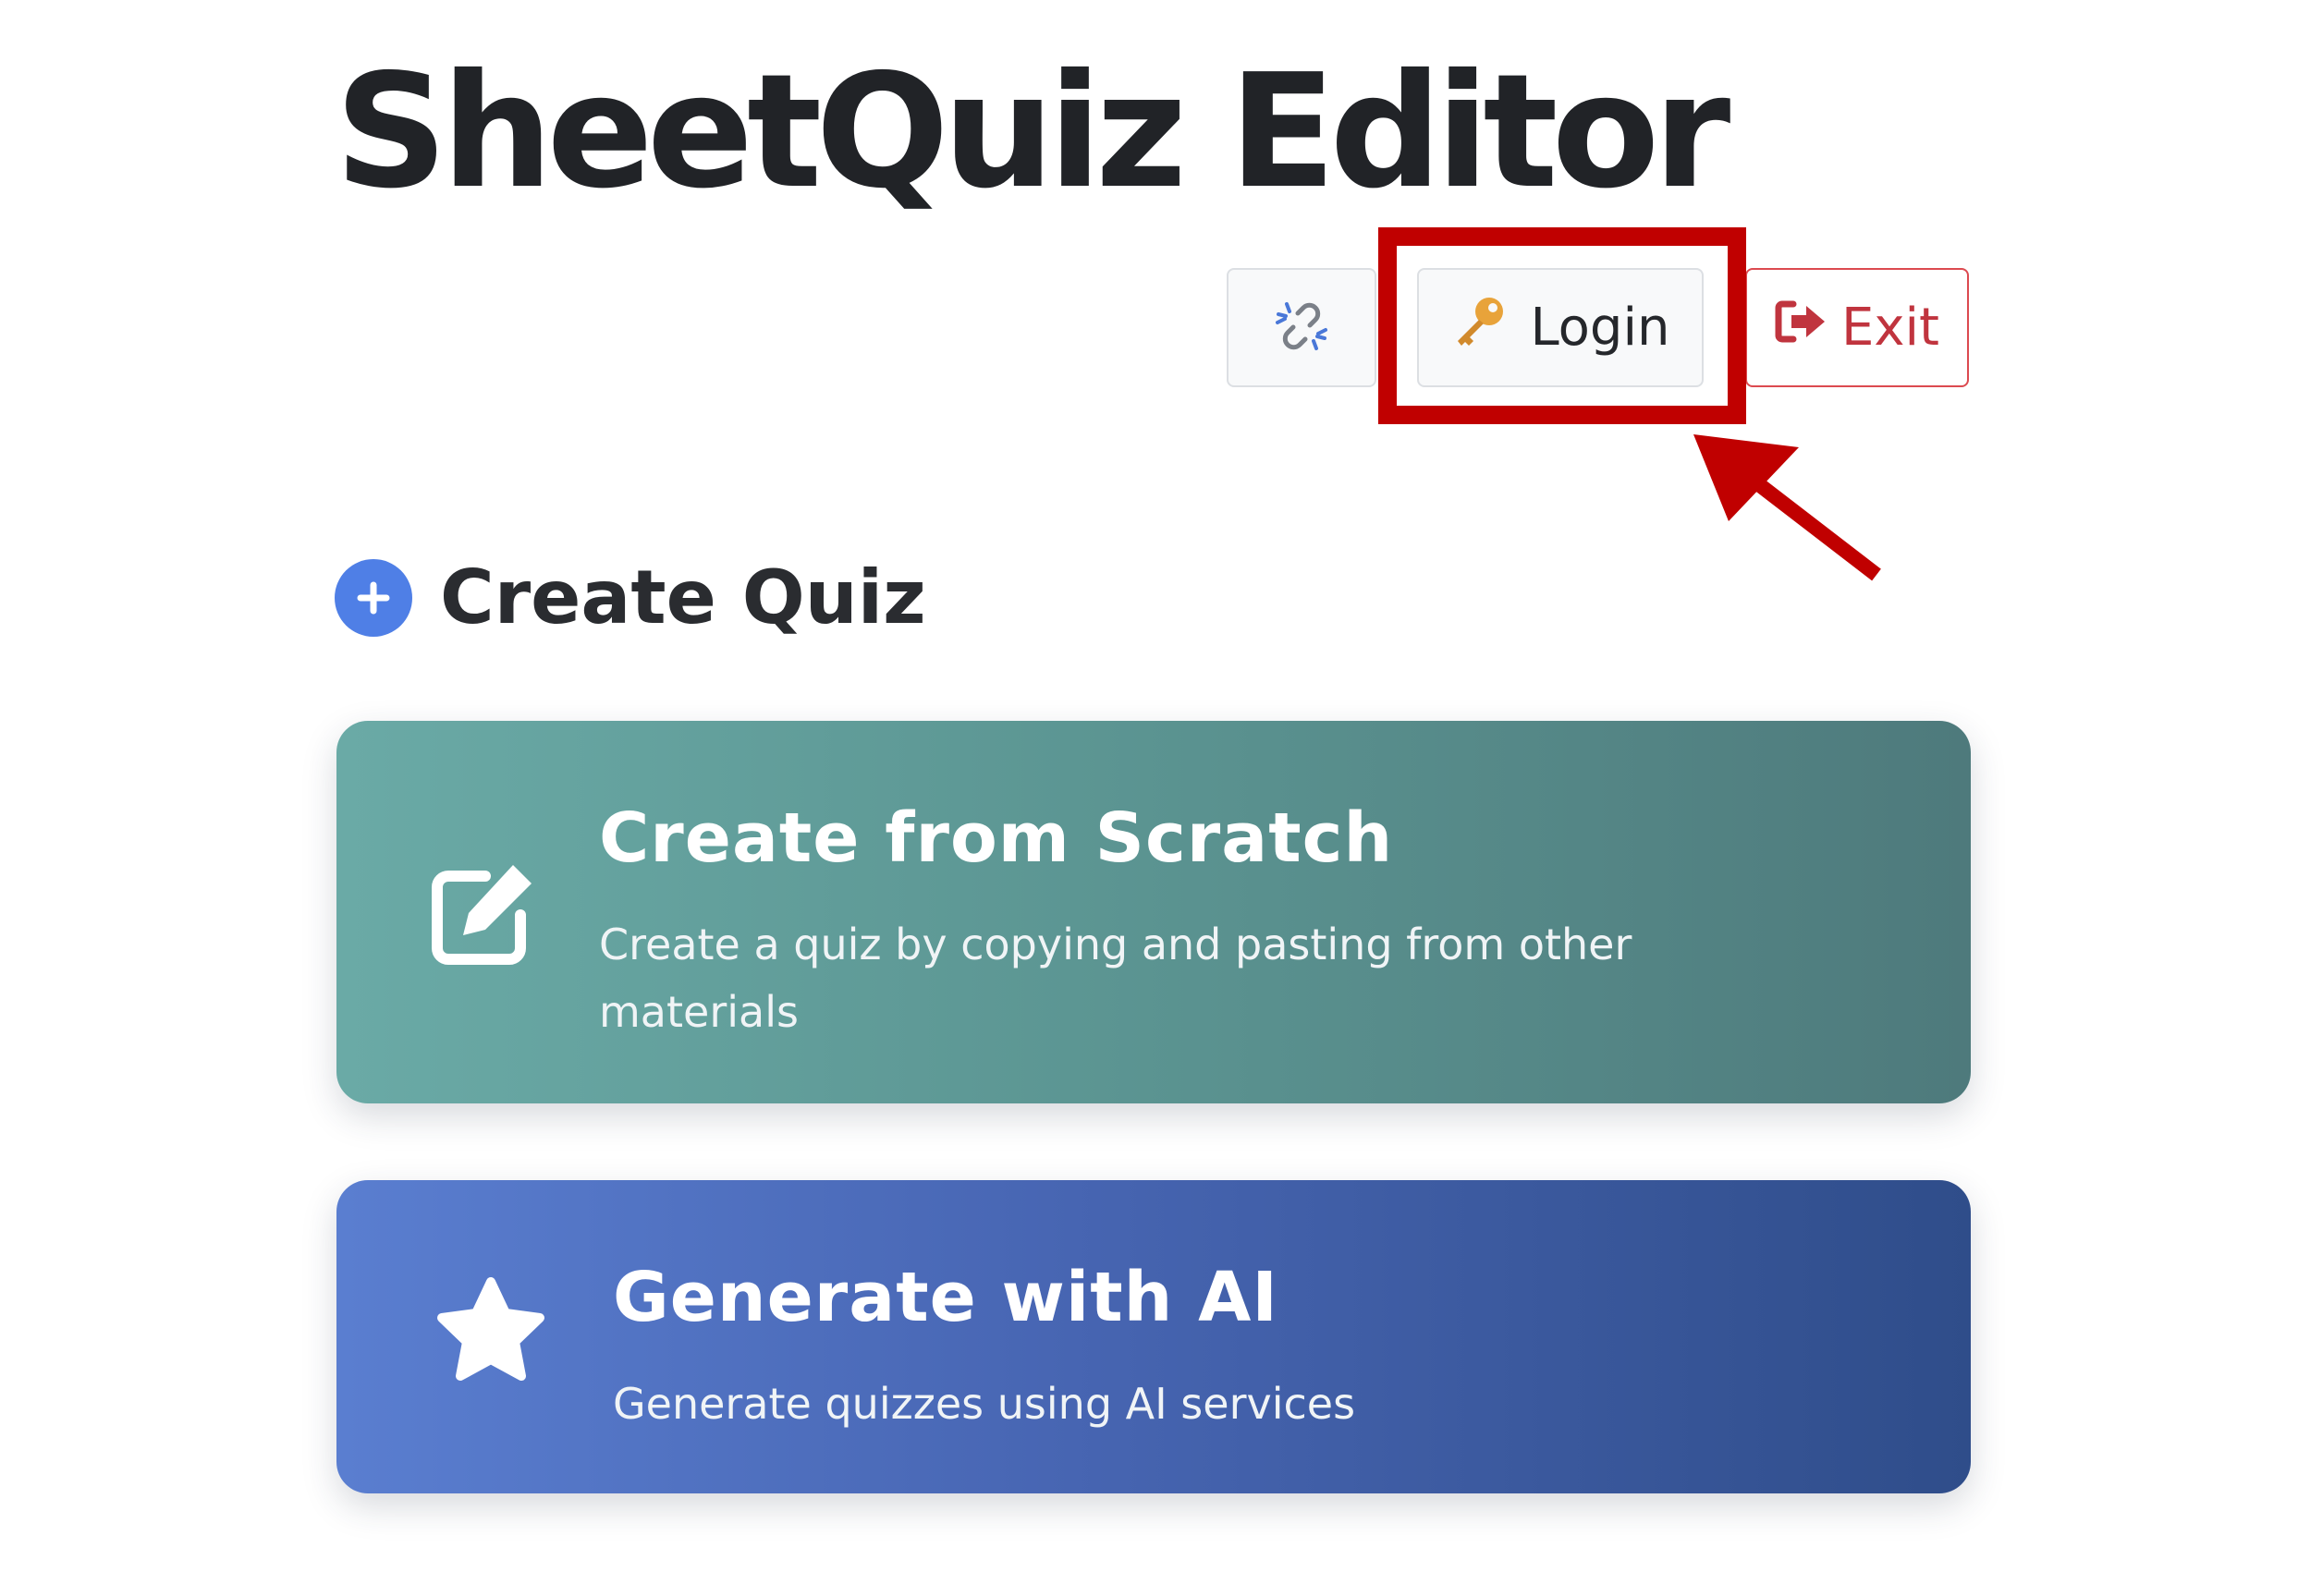 The height and width of the screenshot is (1596, 2298). I want to click on highlight-box, so click(1562, 325).